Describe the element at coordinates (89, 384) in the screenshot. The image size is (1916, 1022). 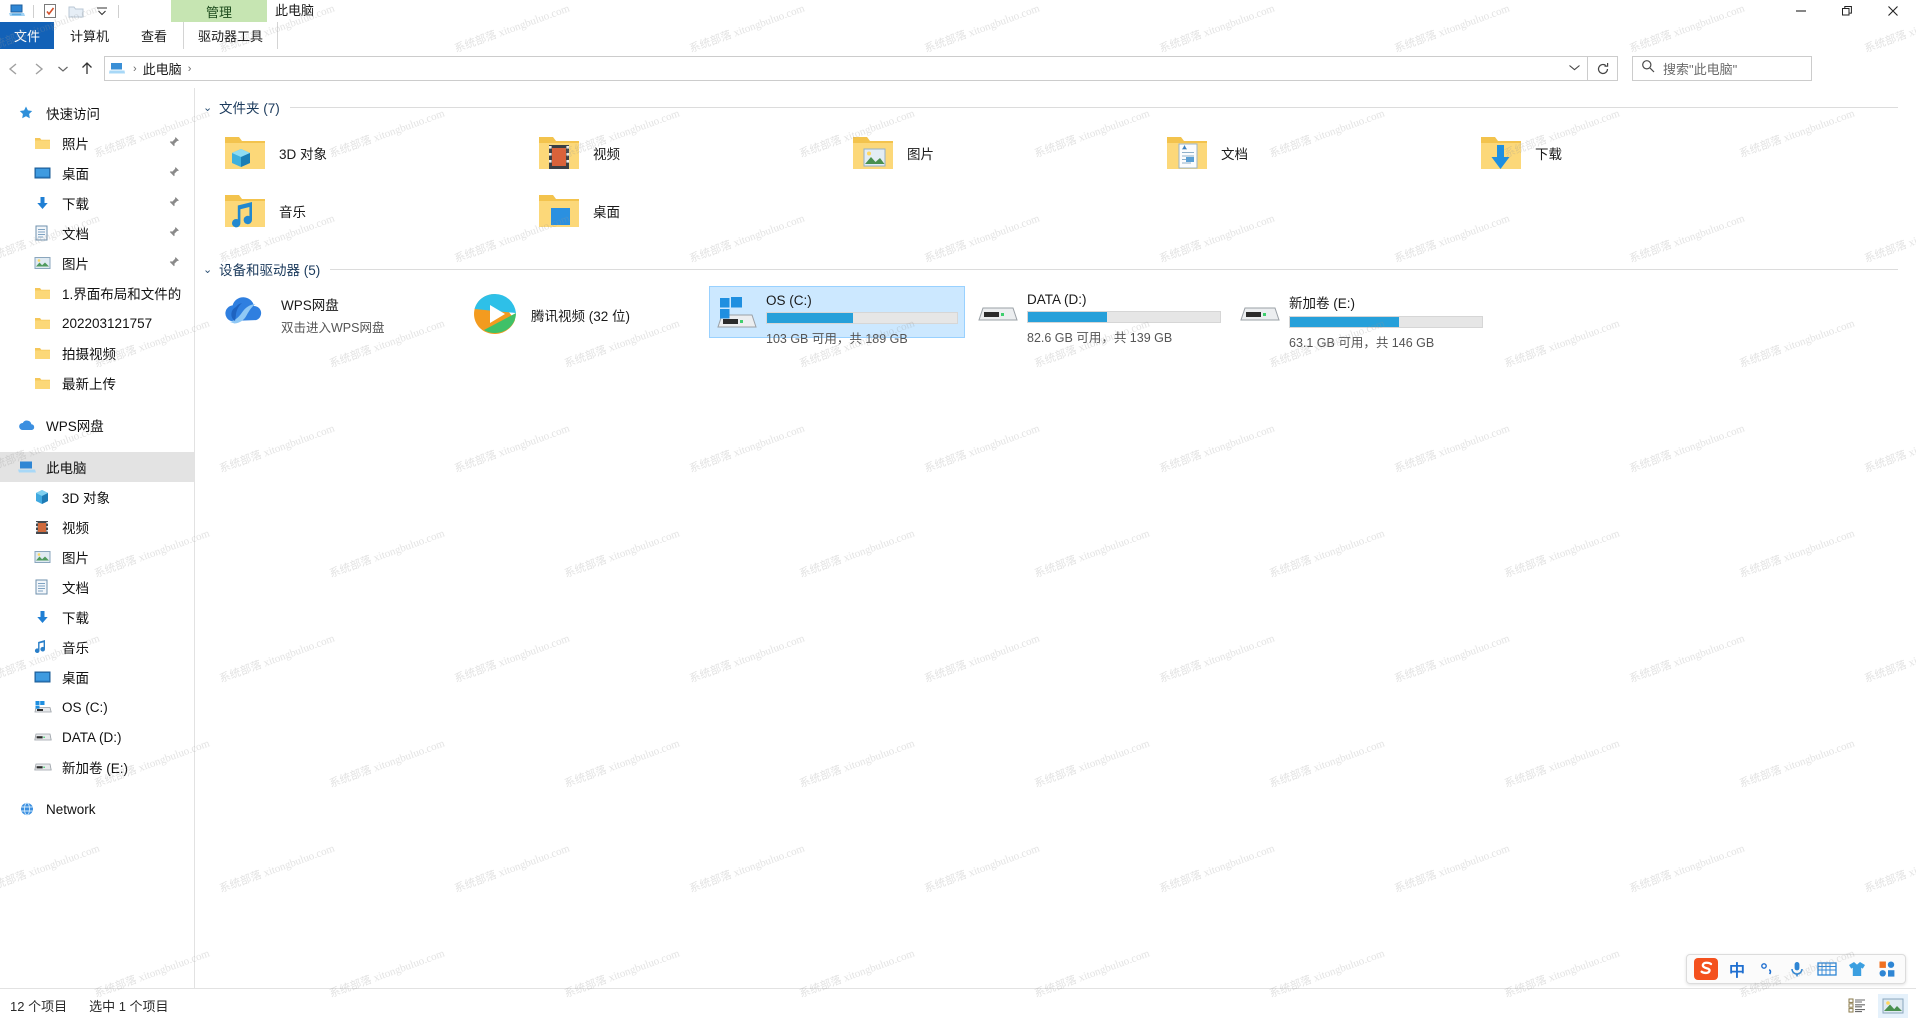
I see `sidebar-item-label: 最新上传` at that location.